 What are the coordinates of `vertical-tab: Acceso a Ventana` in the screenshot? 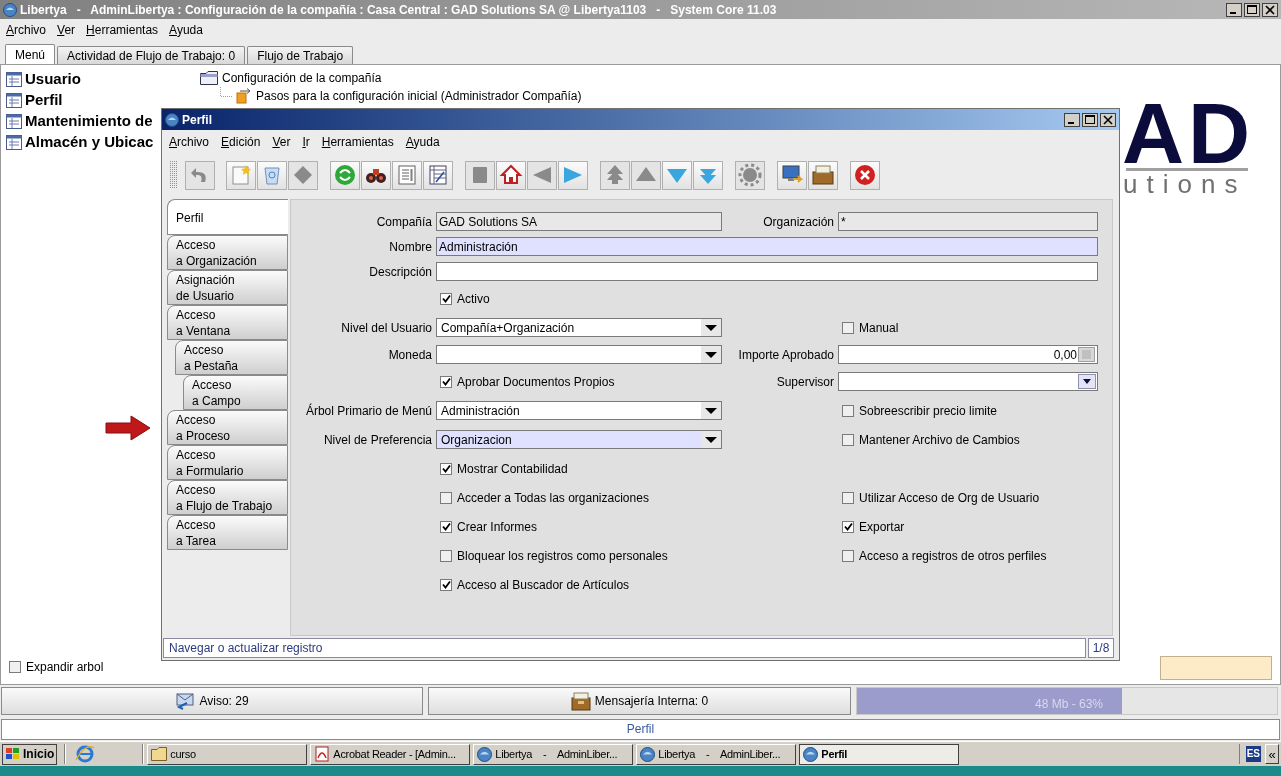 It's located at (227, 322).